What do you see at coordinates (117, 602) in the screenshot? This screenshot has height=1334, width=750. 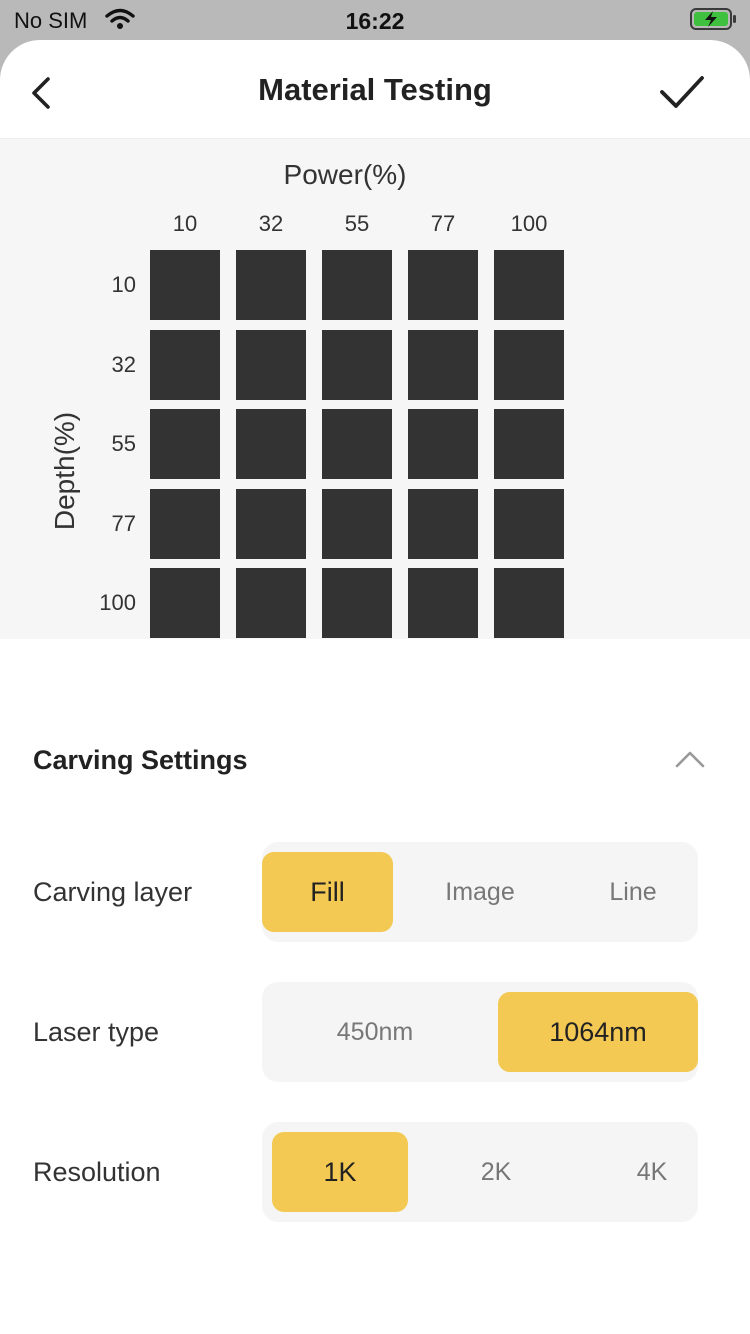 I see `depth-row-label: 100` at bounding box center [117, 602].